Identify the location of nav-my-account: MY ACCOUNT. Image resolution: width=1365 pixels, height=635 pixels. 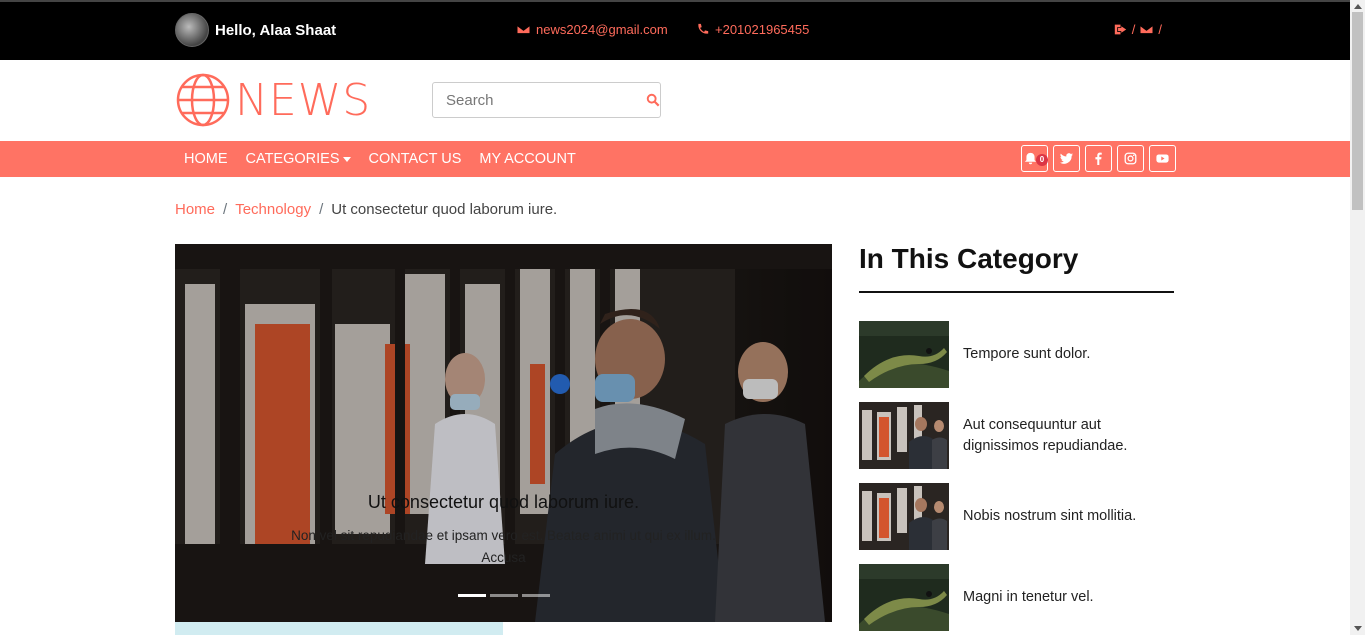
(527, 159).